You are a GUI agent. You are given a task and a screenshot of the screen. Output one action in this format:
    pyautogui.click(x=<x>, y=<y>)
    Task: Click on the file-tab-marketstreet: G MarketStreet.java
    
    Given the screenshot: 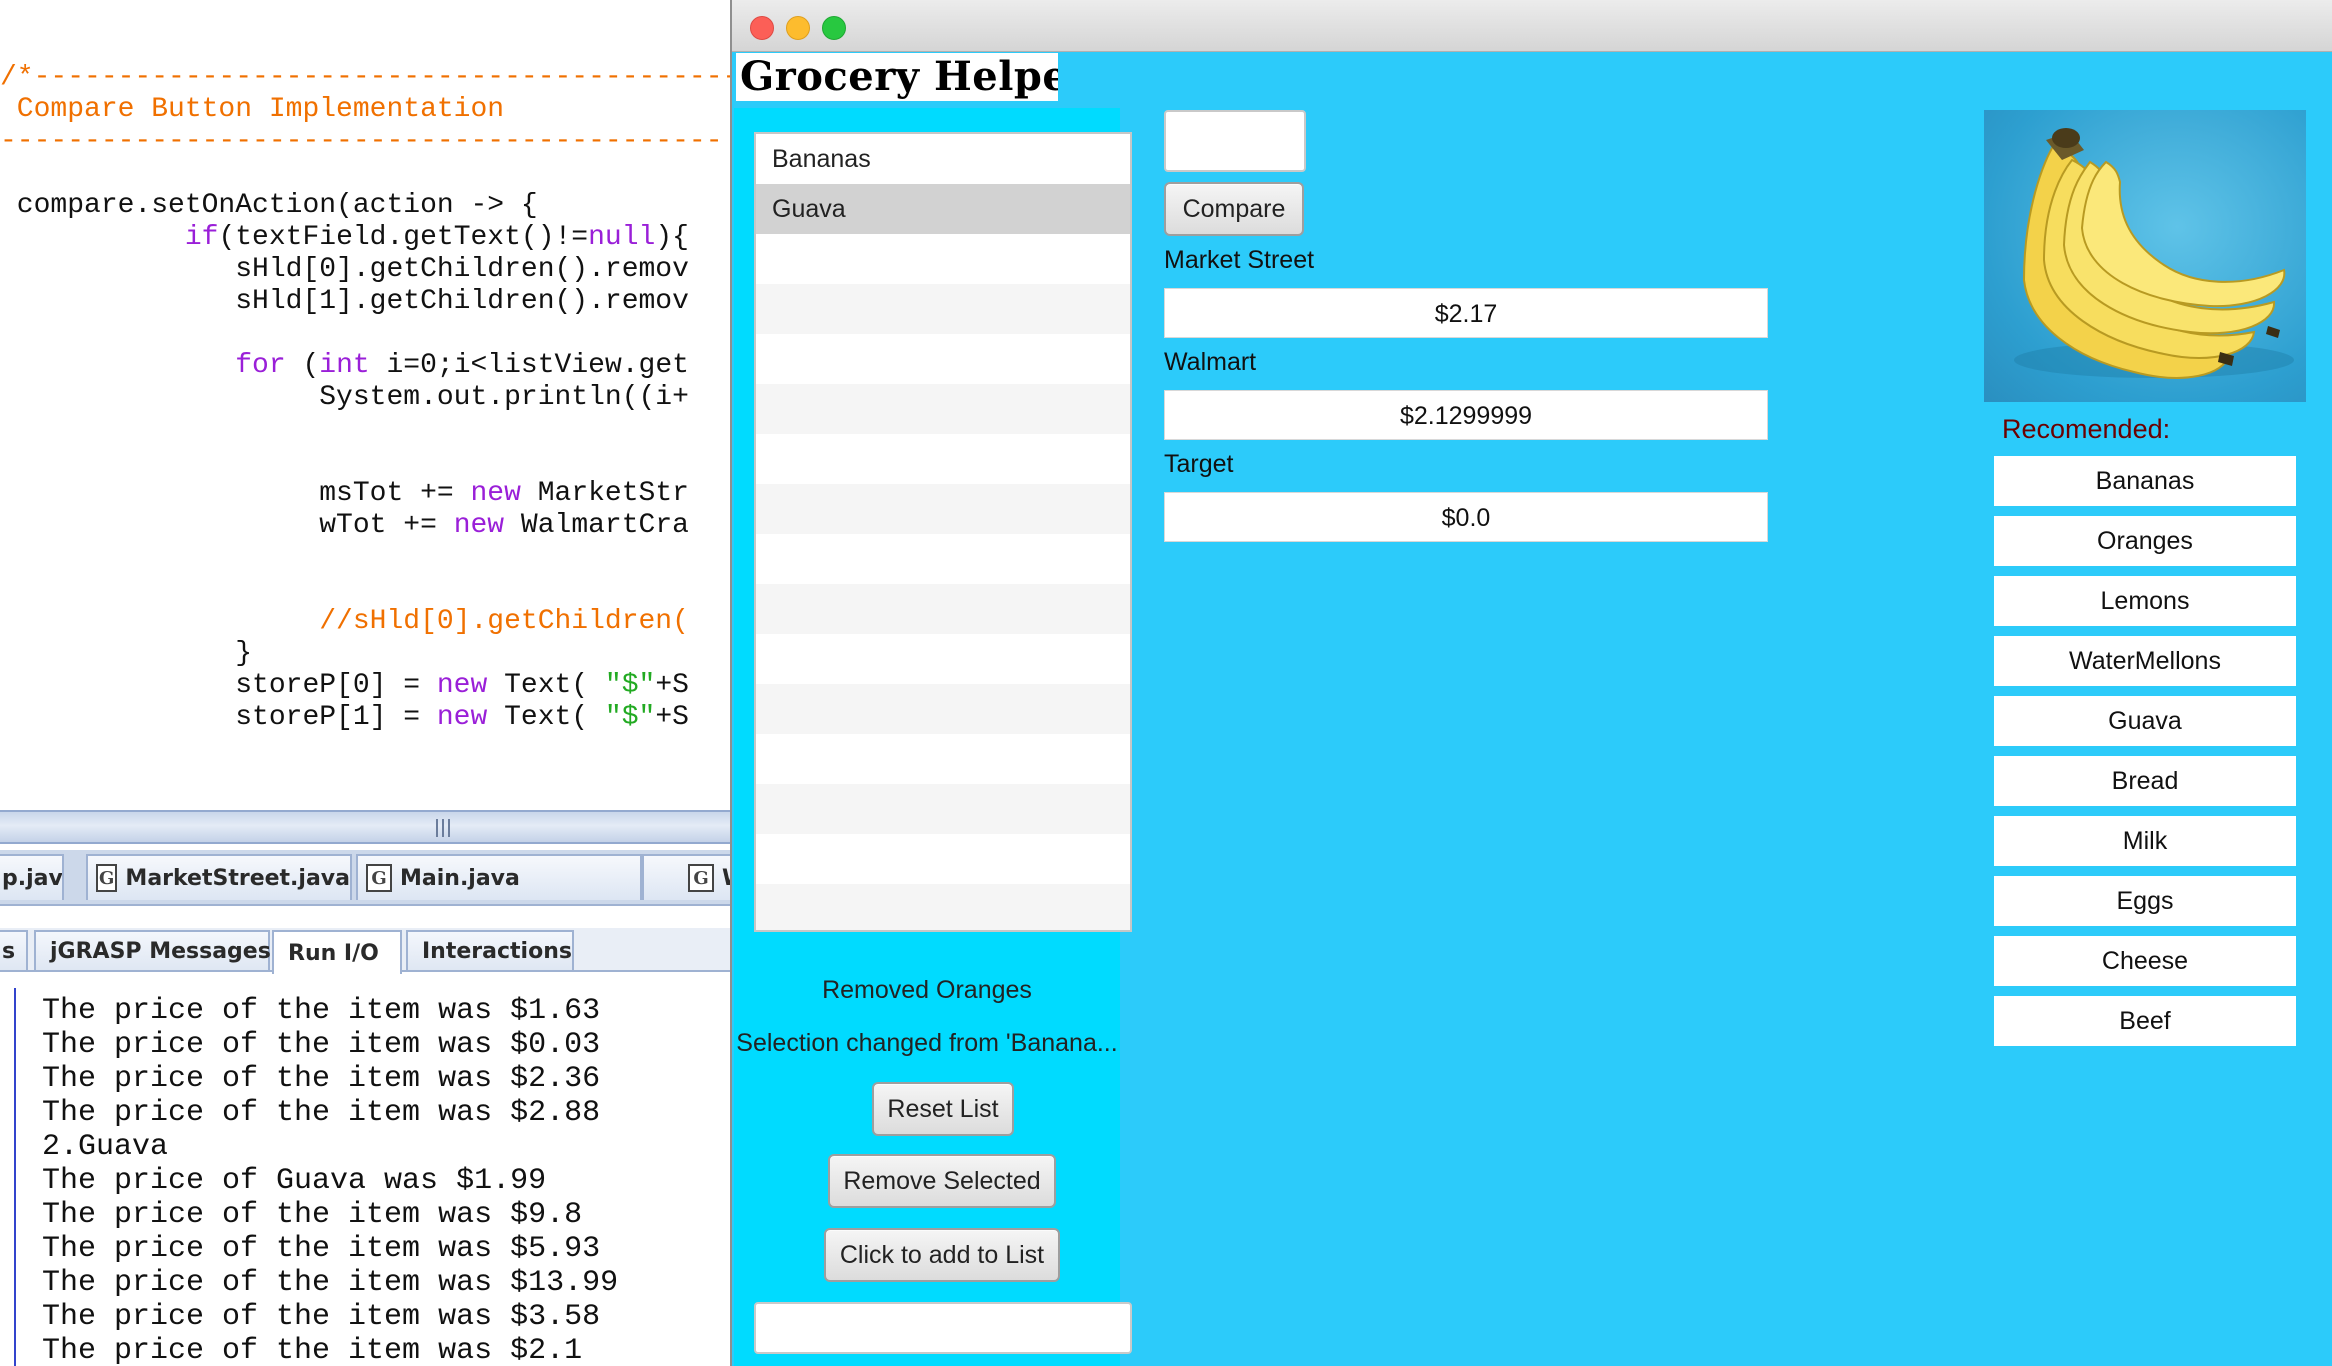 What is the action you would take?
    pyautogui.click(x=219, y=877)
    